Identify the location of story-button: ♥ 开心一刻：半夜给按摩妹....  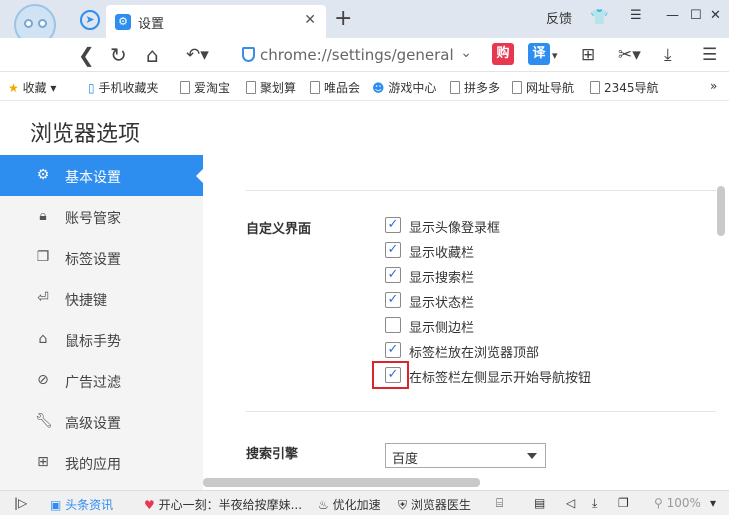
(223, 504).